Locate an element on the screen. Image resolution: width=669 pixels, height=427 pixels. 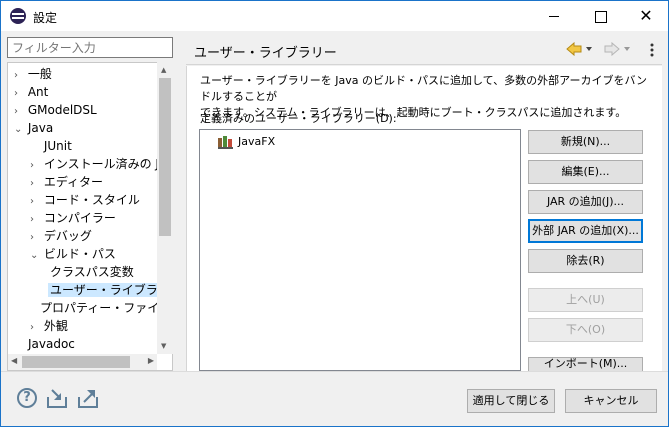
page-title: ユーザー・ライブラリー is located at coordinates (265, 53).